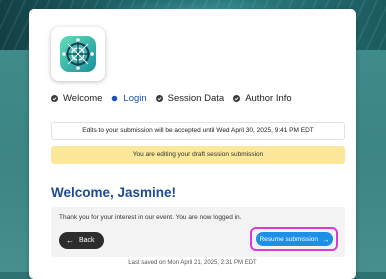 This screenshot has width=386, height=279. I want to click on event-logo-icon, so click(78, 54).